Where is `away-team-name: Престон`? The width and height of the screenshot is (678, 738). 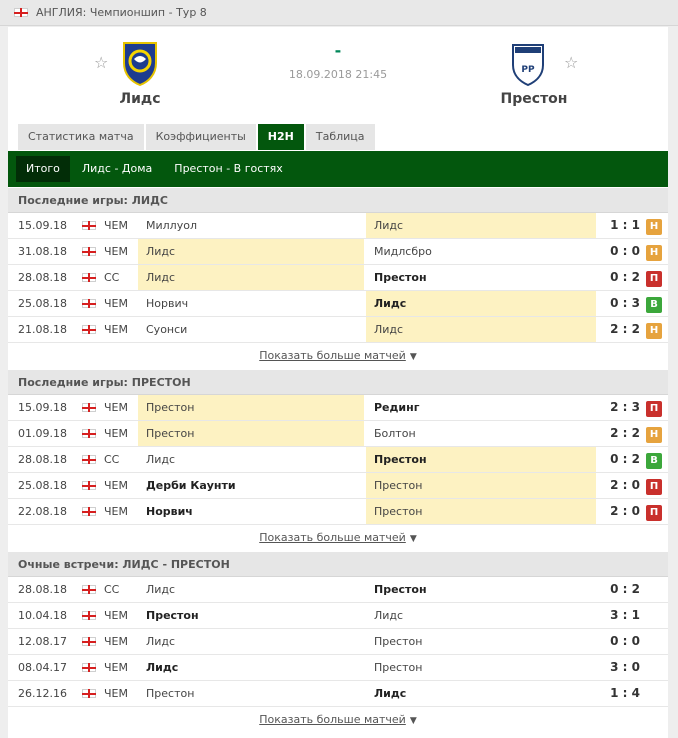 away-team-name: Престон is located at coordinates (534, 99).